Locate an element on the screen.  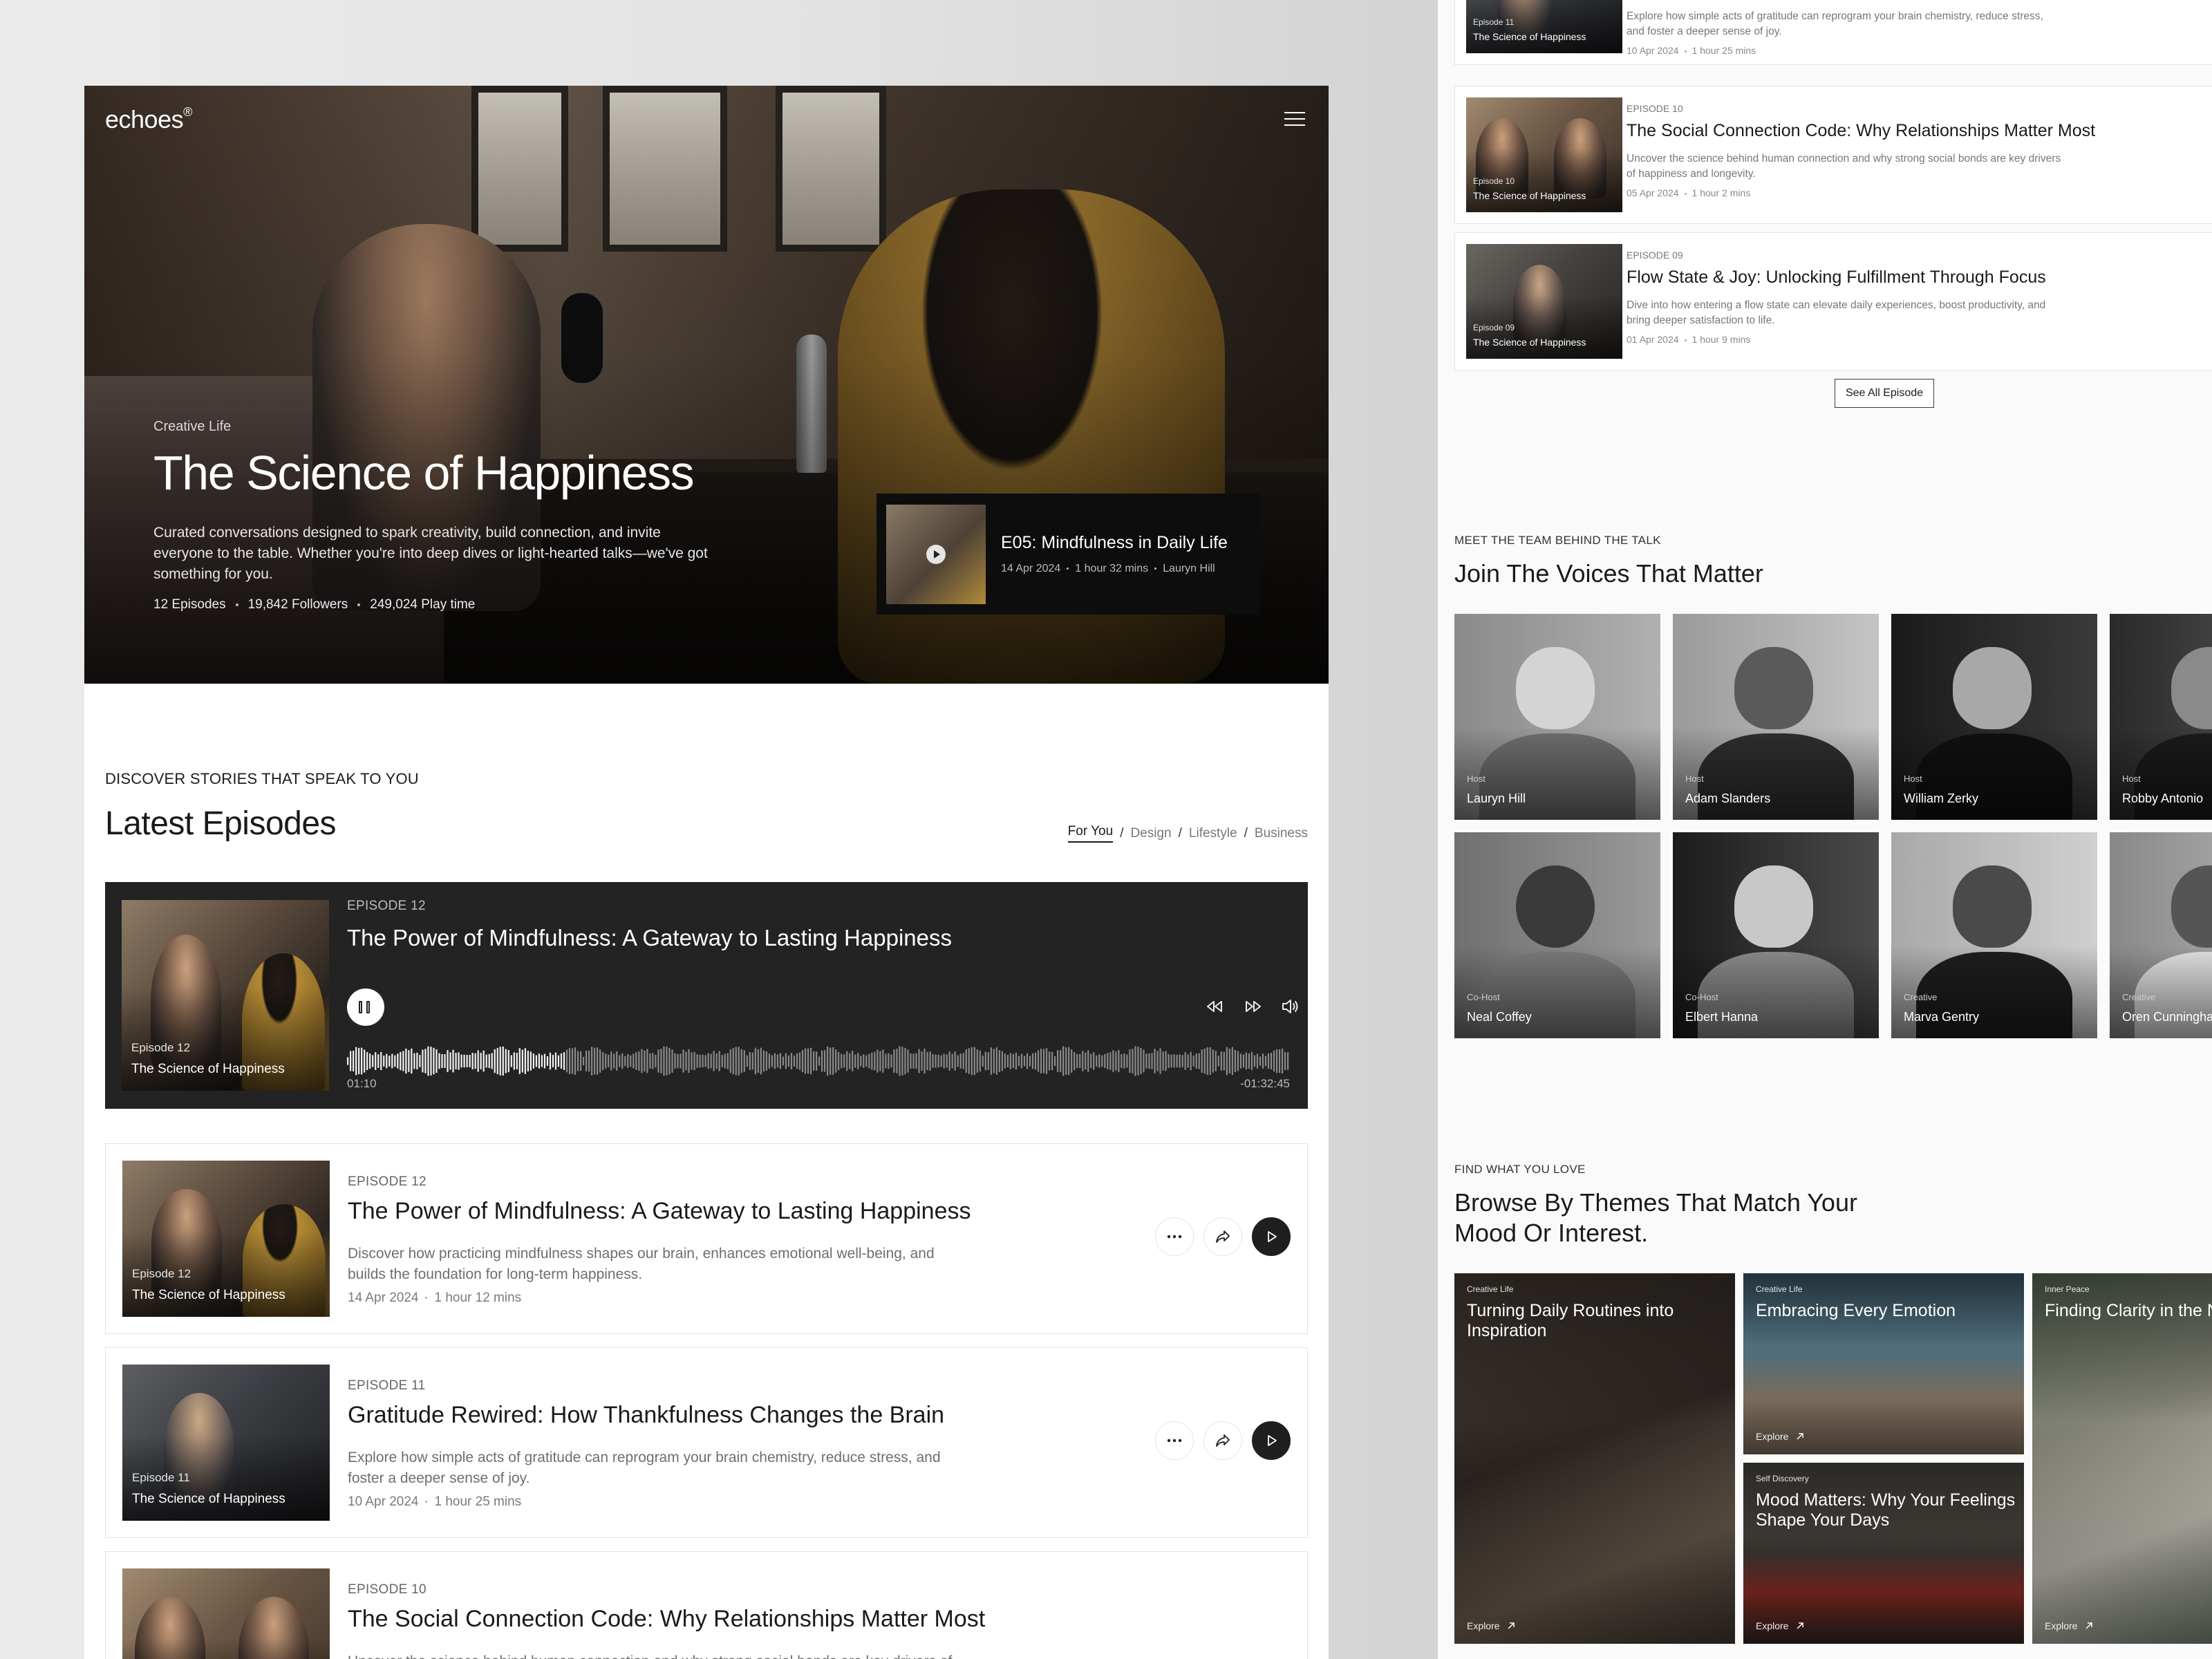
rewind-icon is located at coordinates (1214, 1006).